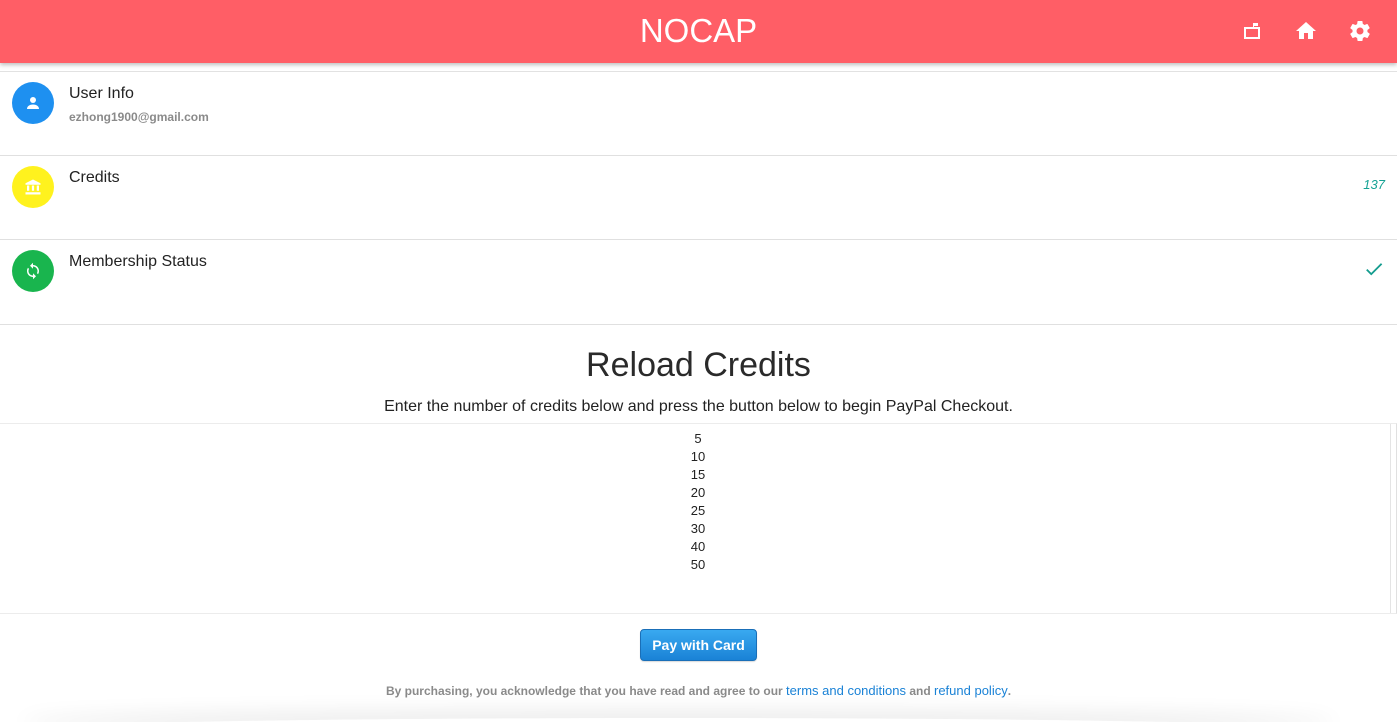 This screenshot has width=1397, height=722. Describe the element at coordinates (698, 493) in the screenshot. I see `credit-option: 20` at that location.